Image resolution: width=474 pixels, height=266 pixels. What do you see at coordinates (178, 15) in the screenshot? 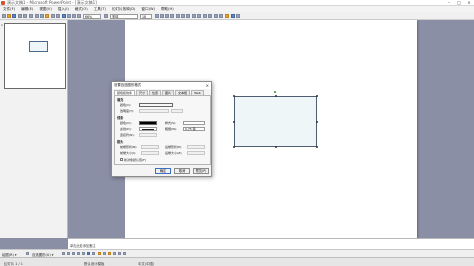
I see `align-left-icon` at bounding box center [178, 15].